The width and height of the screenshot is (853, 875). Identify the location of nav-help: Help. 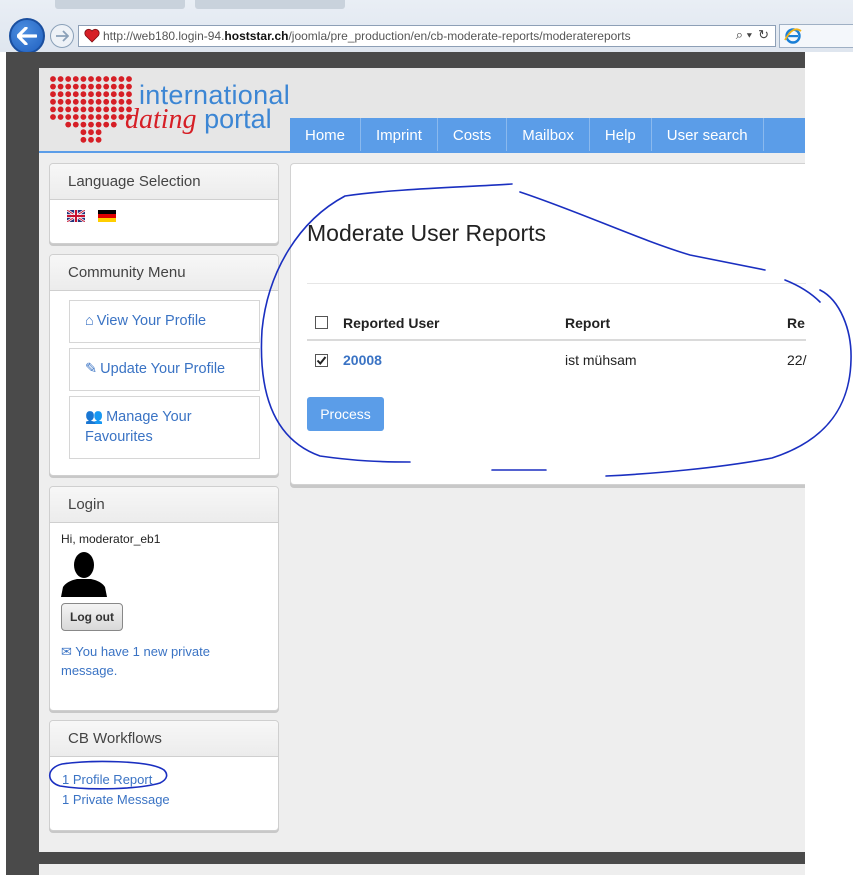
(621, 135).